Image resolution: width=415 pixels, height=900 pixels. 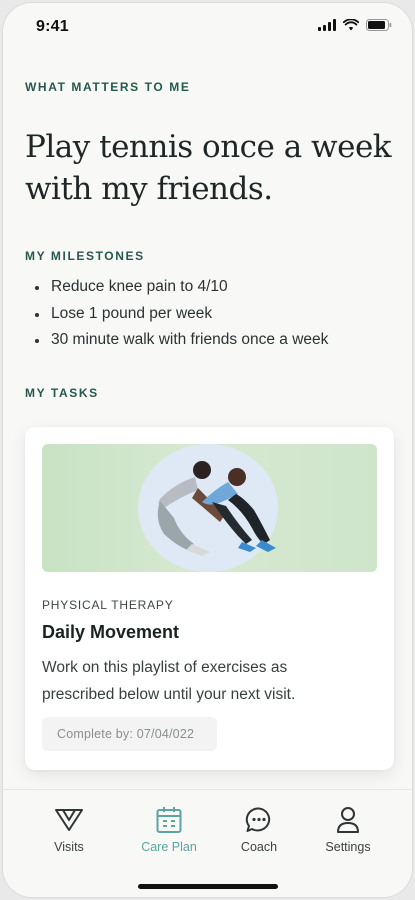 I want to click on task-category: PHYSICAL THERAPY, so click(x=108, y=605).